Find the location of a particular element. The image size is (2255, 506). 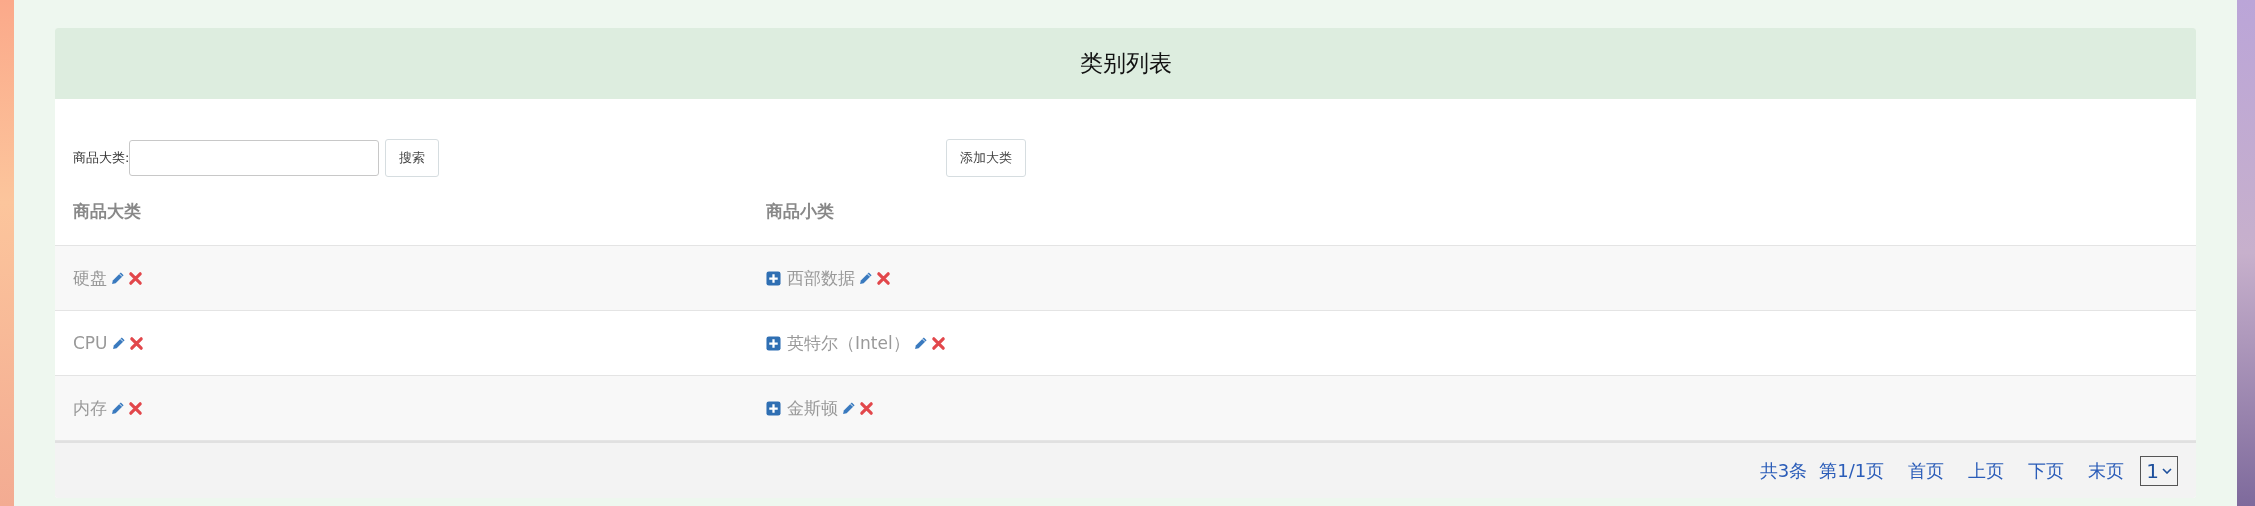

first-page-link: 首页 is located at coordinates (1926, 470).